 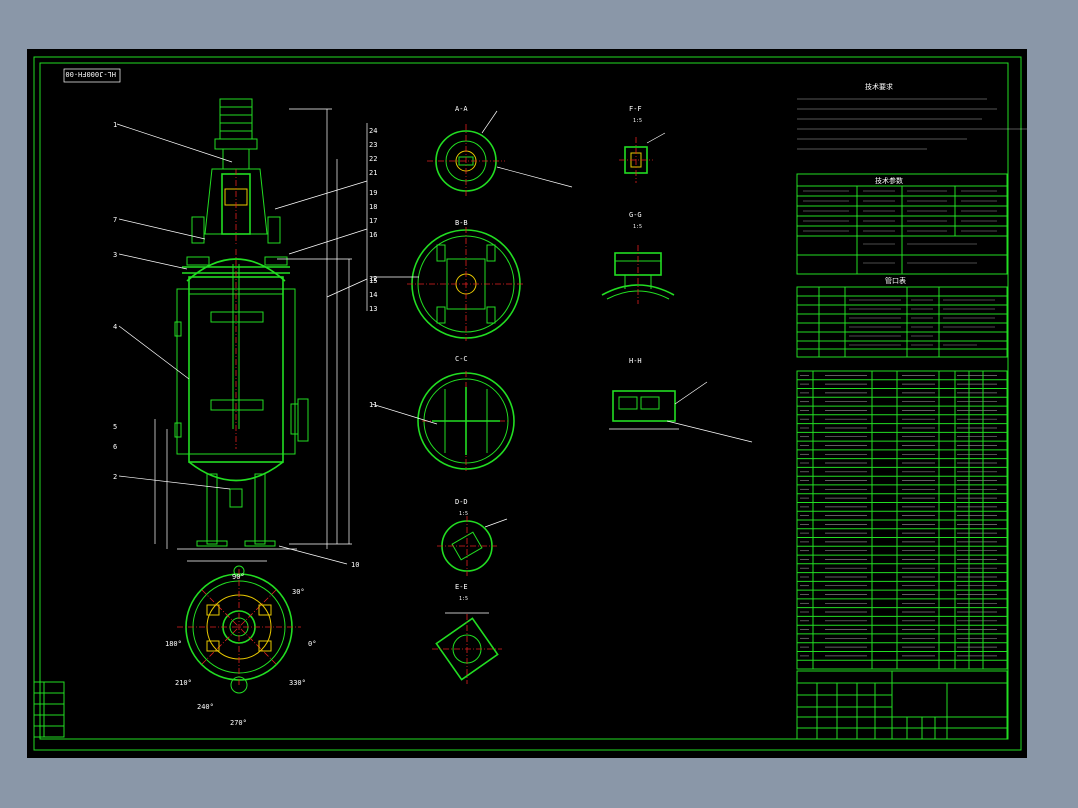 I want to click on svg-text: 23, so click(x=373, y=145).